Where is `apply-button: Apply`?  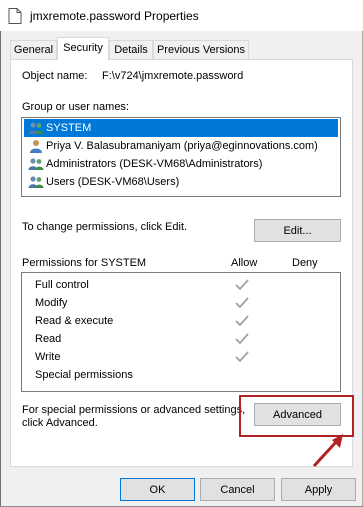 apply-button: Apply is located at coordinates (318, 489).